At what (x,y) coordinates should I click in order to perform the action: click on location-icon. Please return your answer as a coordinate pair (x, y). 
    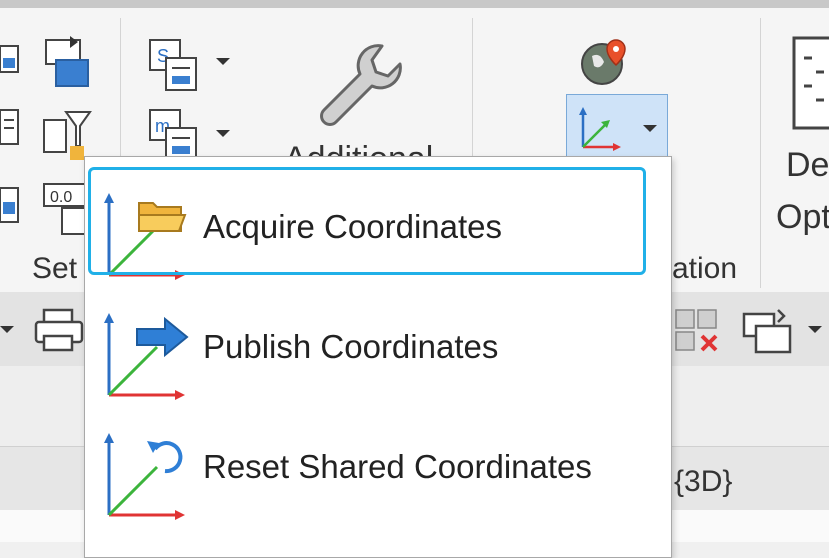
    Looking at the image, I should click on (605, 63).